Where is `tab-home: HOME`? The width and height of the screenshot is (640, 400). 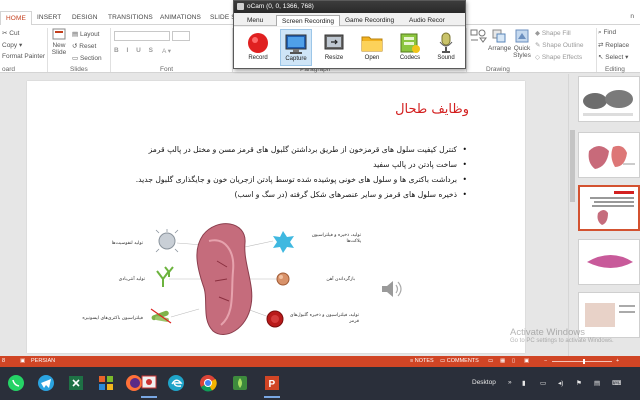
tab-home: HOME is located at coordinates (16, 18).